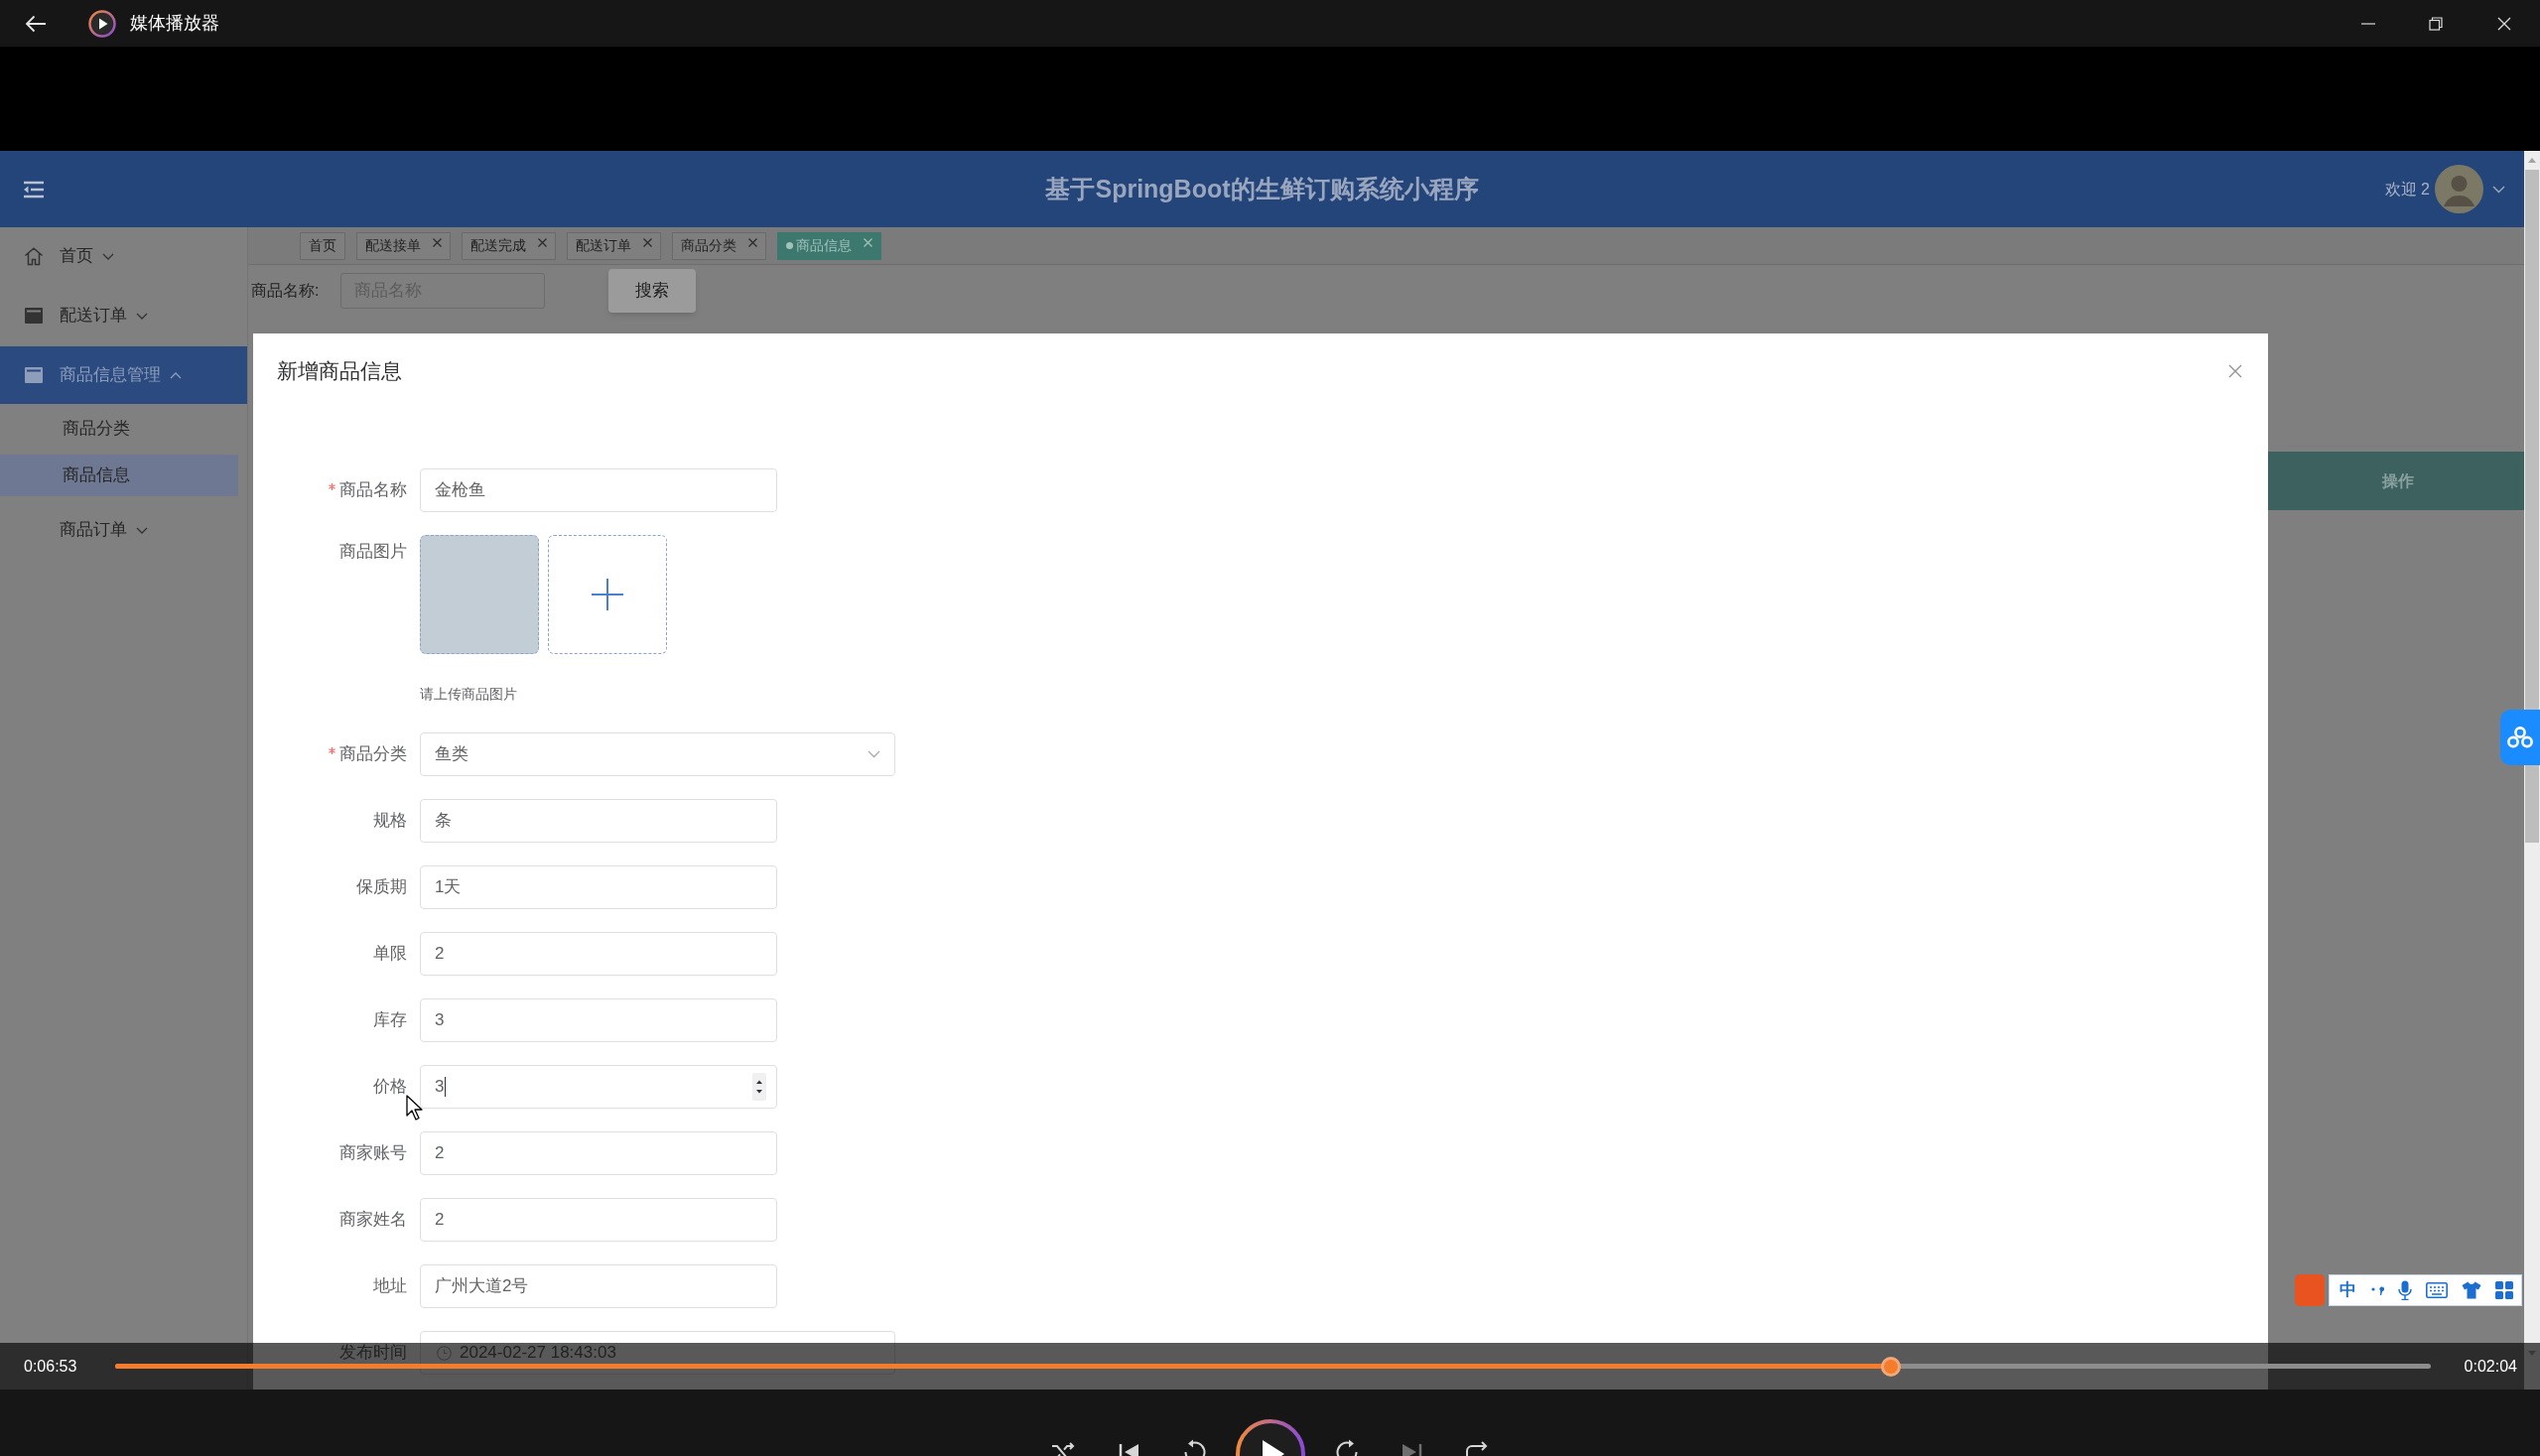  Describe the element at coordinates (2532, 506) in the screenshot. I see `scrollbar-thumb` at that location.